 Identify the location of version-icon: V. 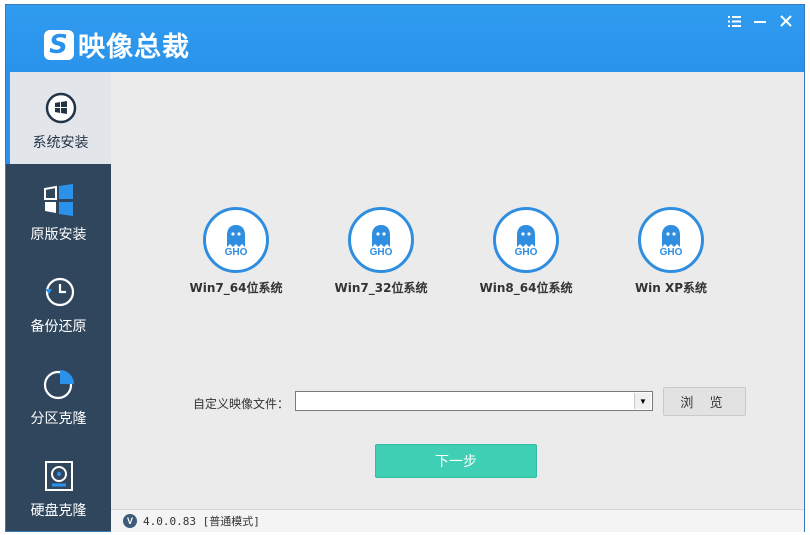
(130, 521).